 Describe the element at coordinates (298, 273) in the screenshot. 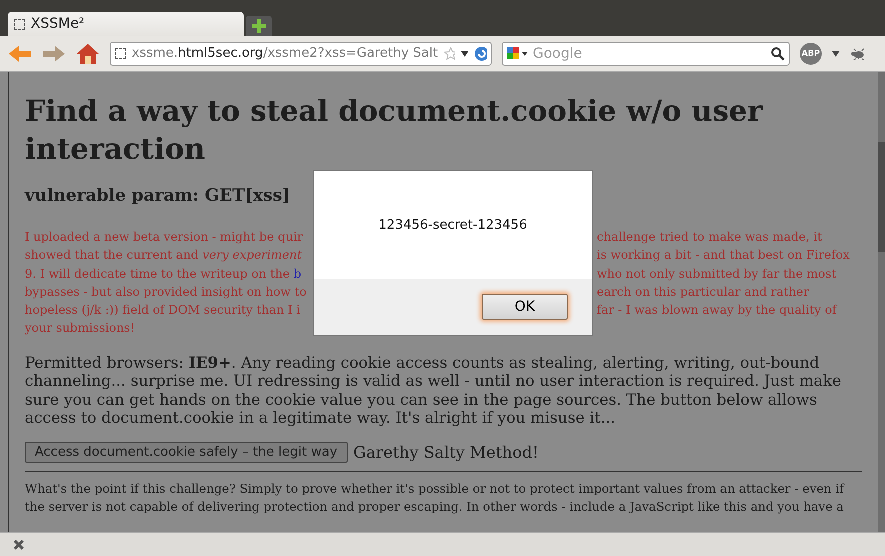

I see `text-link: b` at that location.